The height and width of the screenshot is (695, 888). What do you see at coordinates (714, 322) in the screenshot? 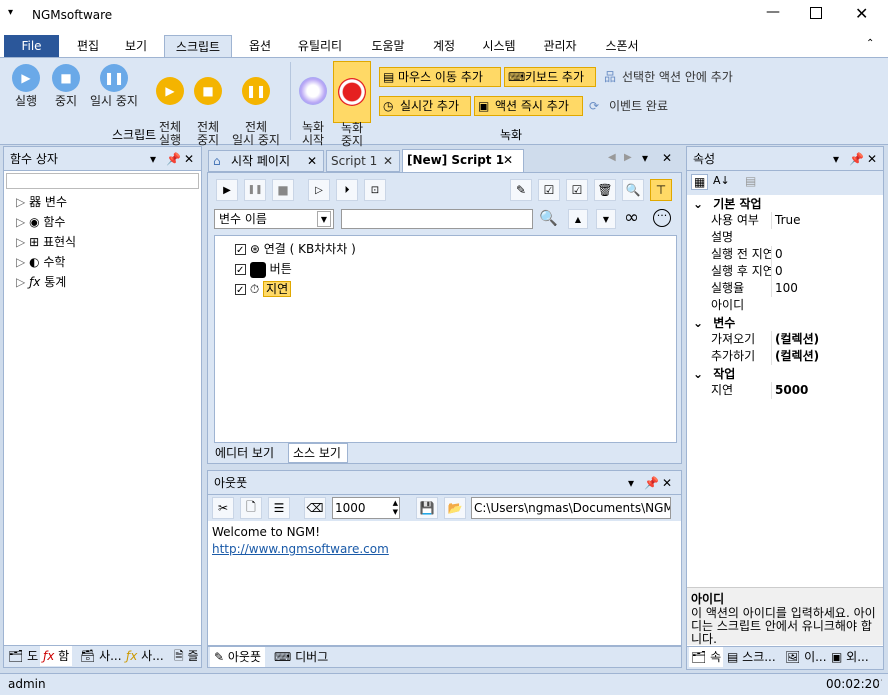
I see `section-variables: ⌄ 변수` at bounding box center [714, 322].